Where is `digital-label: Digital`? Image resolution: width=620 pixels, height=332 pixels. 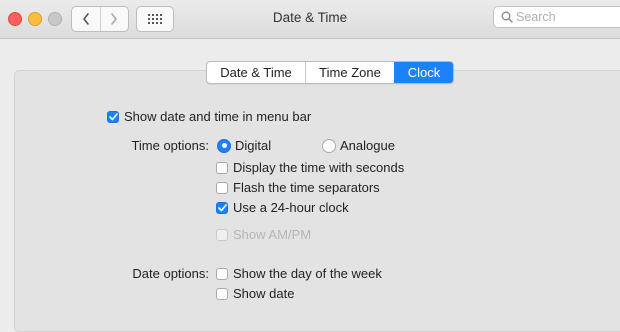 digital-label: Digital is located at coordinates (253, 145).